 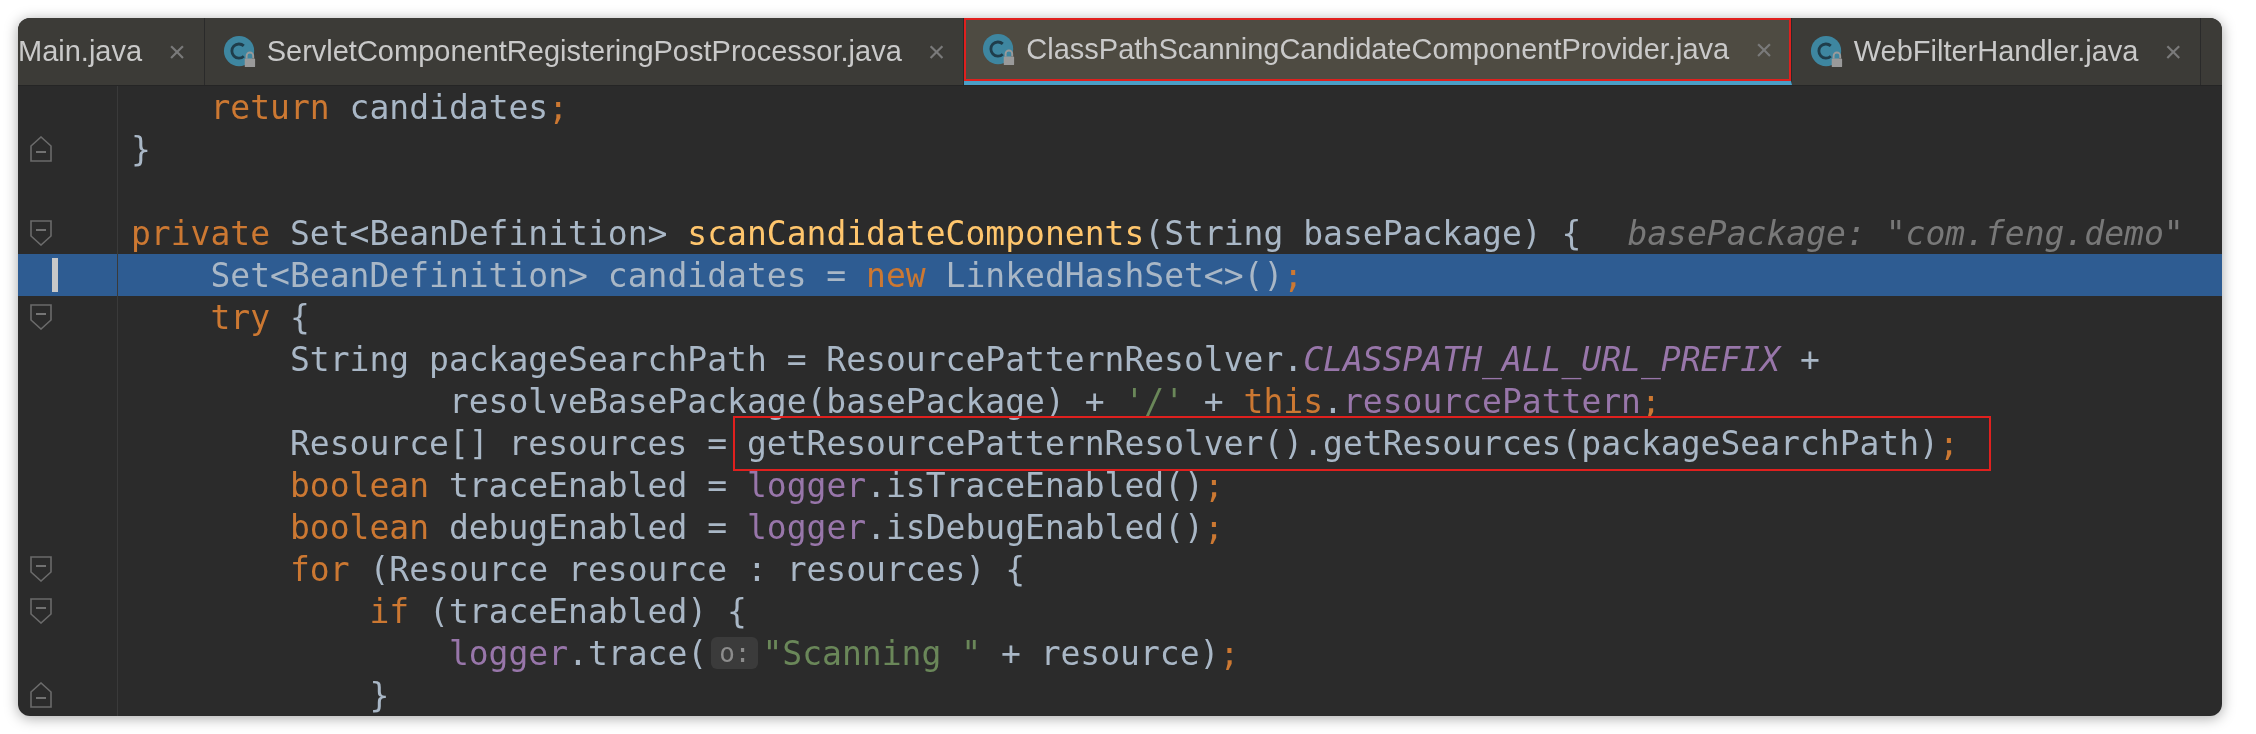 What do you see at coordinates (756, 527) in the screenshot?
I see `code-text: boolean debugEnabled = logger.isDebugEnabled();` at bounding box center [756, 527].